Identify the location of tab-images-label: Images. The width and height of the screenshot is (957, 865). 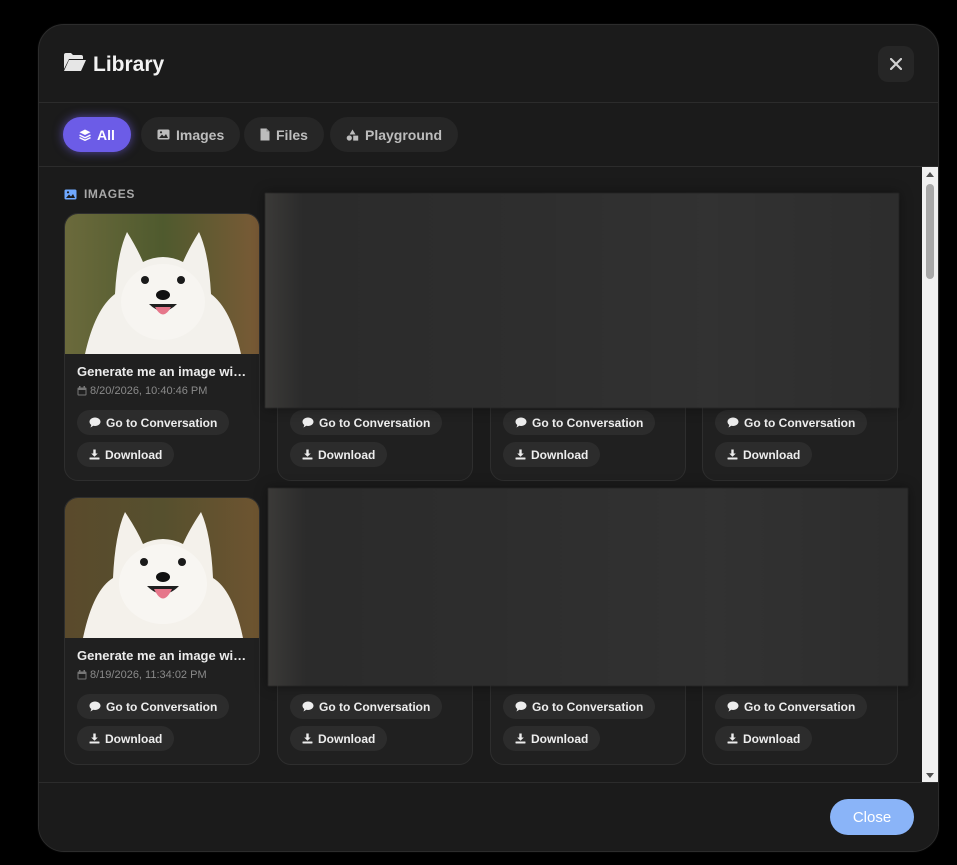
(200, 134).